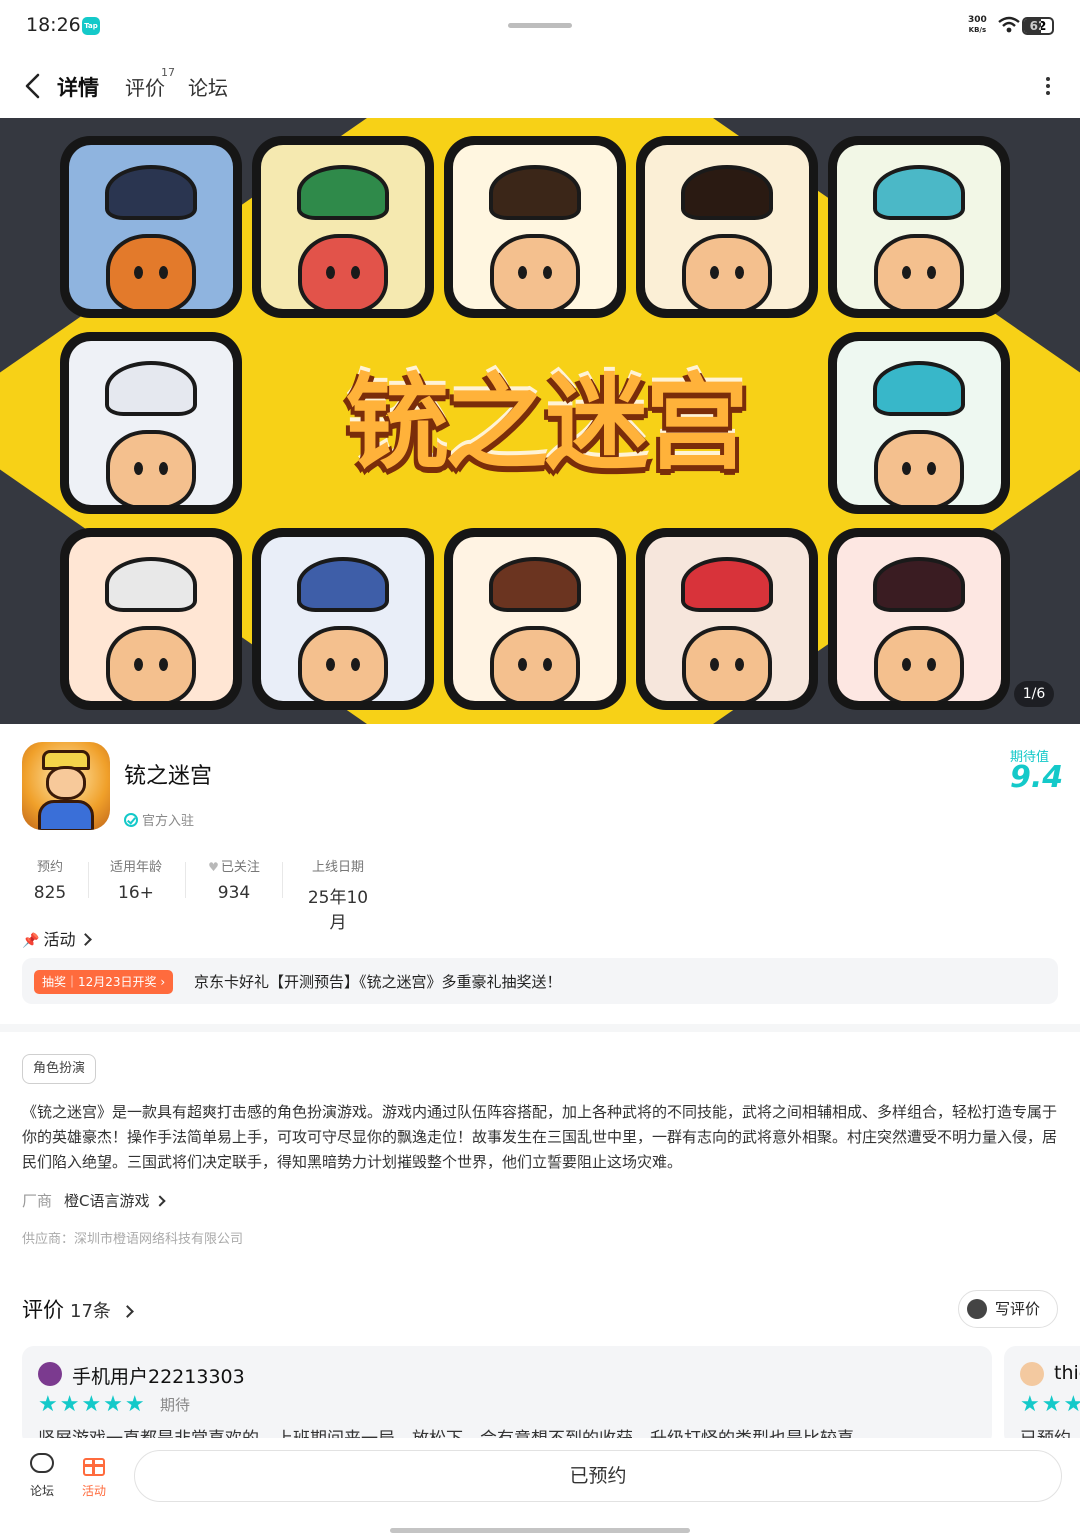  I want to click on stat-value: 934, so click(234, 893).